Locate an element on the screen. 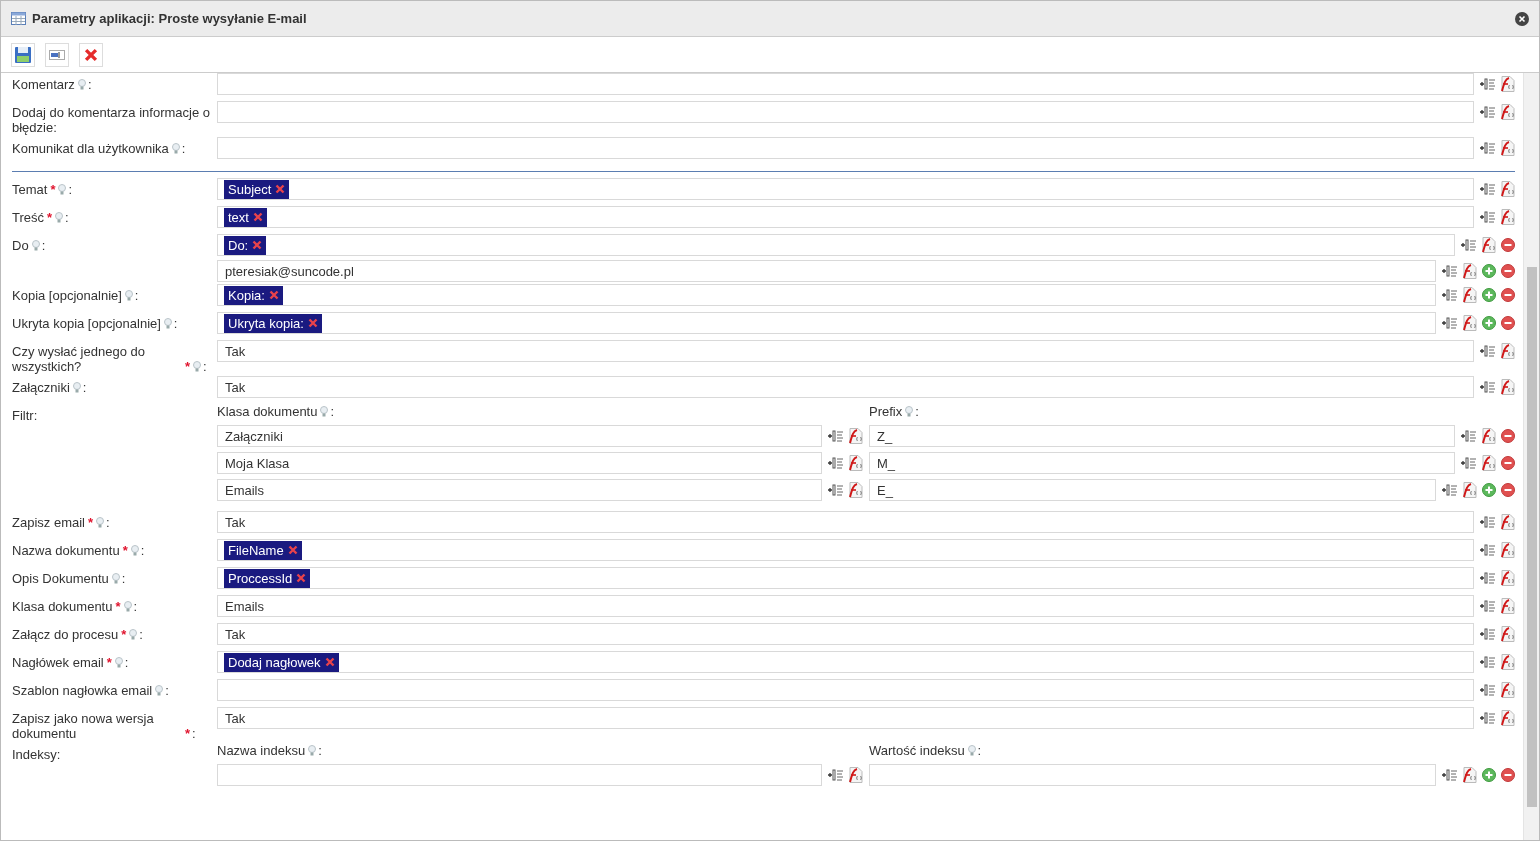 The height and width of the screenshot is (841, 1540). variable-tag: Kopia: is located at coordinates (253, 295).